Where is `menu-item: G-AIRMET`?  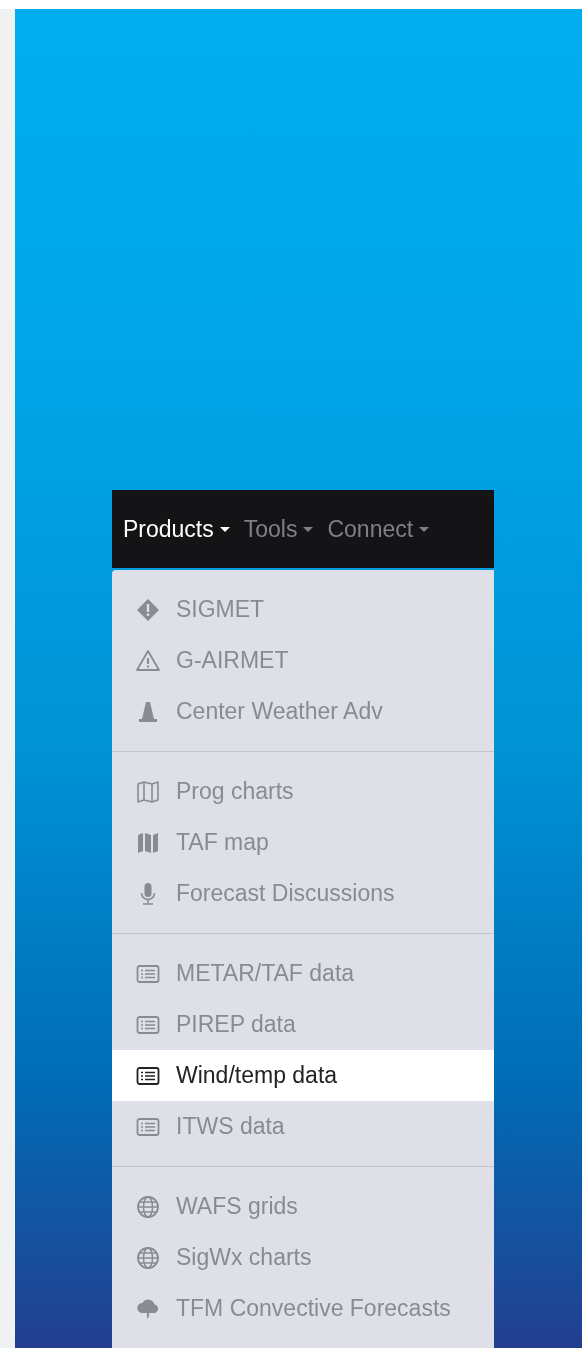
menu-item: G-AIRMET is located at coordinates (303, 660).